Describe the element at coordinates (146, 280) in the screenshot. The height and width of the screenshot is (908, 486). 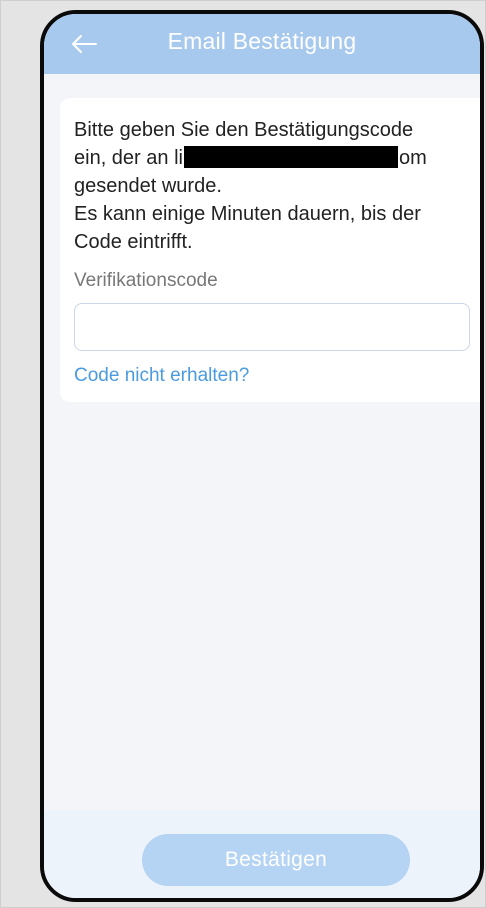
I see `code-field-label: Verifikationscode` at that location.